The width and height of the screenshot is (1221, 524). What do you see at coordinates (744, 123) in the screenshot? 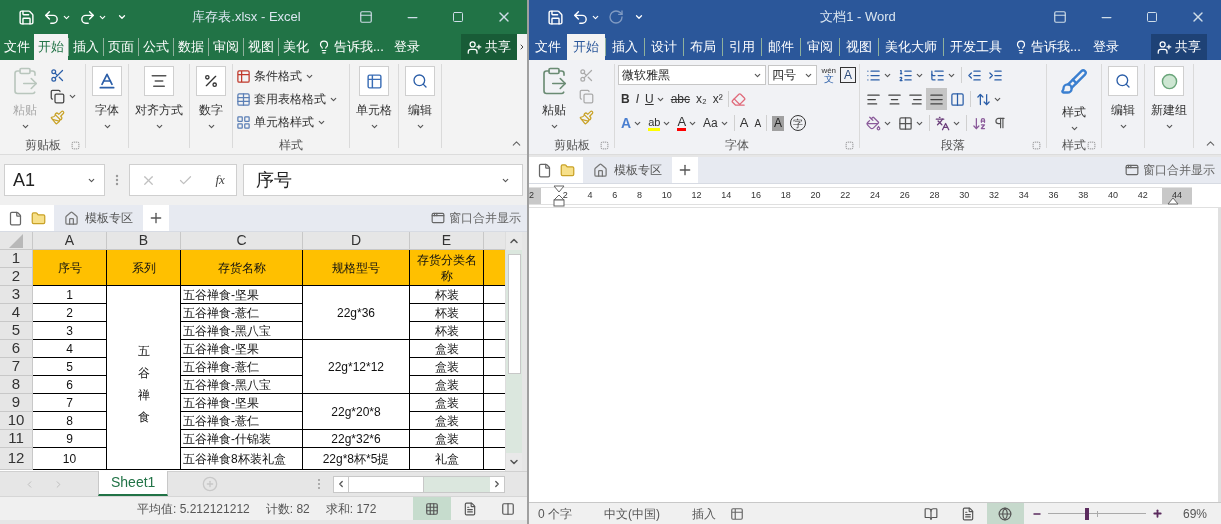
I see `grow-font-button: A` at bounding box center [744, 123].